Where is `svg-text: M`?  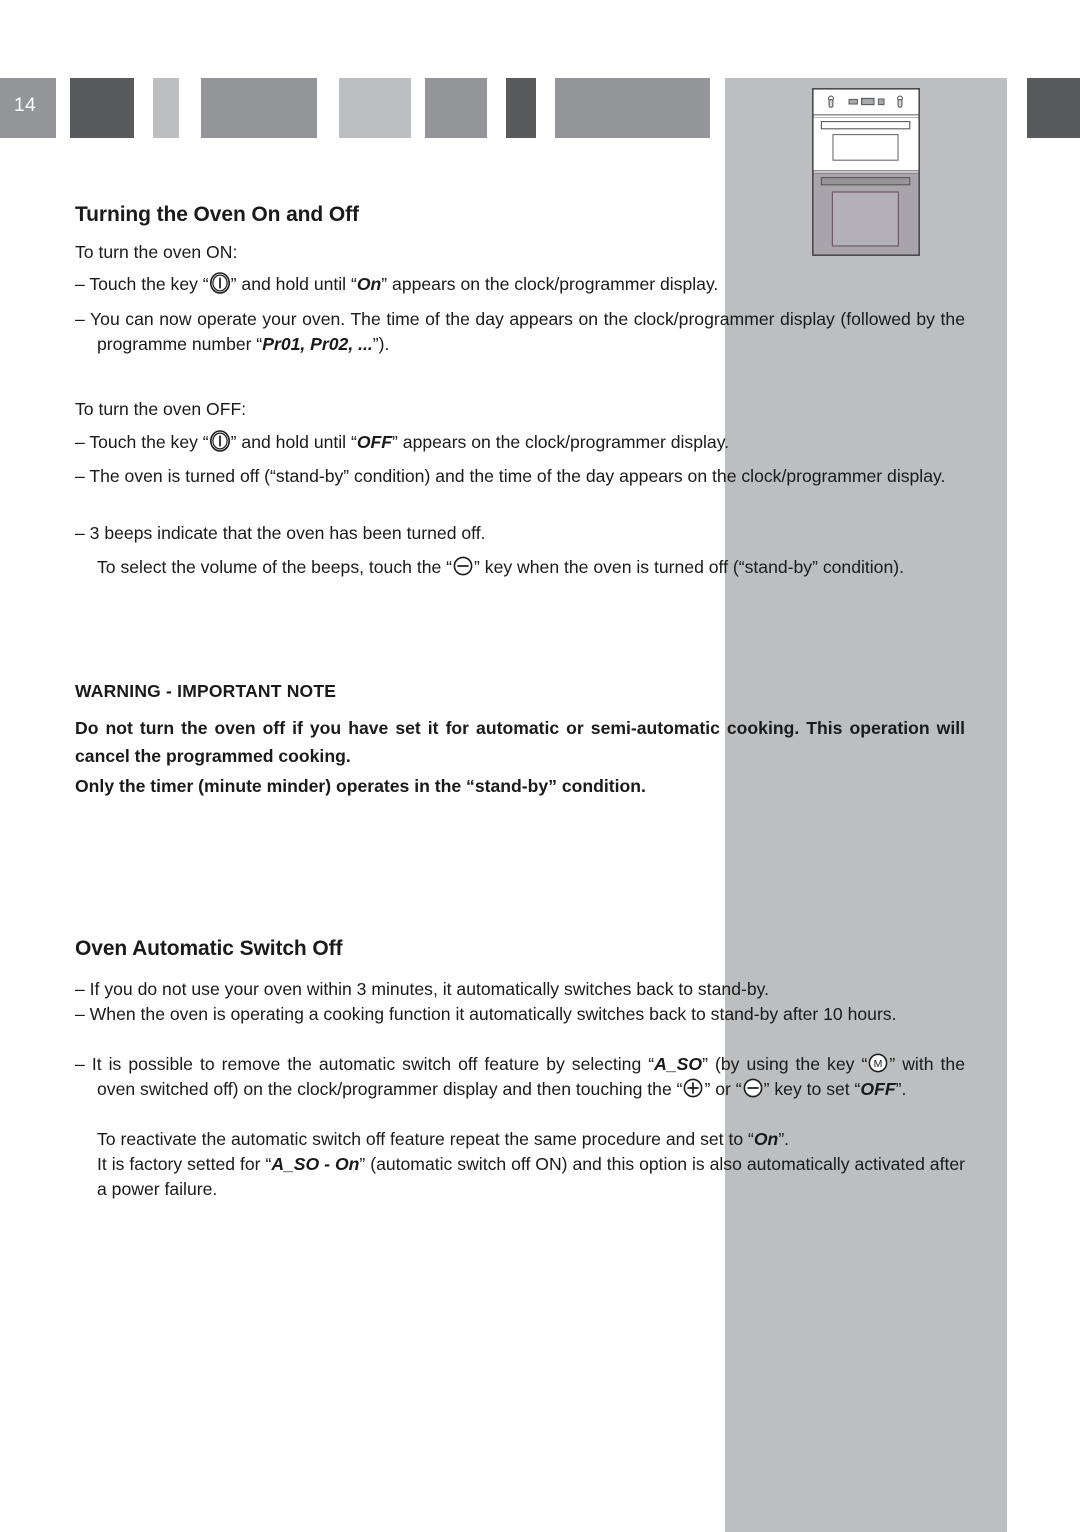
svg-text: M is located at coordinates (878, 1064).